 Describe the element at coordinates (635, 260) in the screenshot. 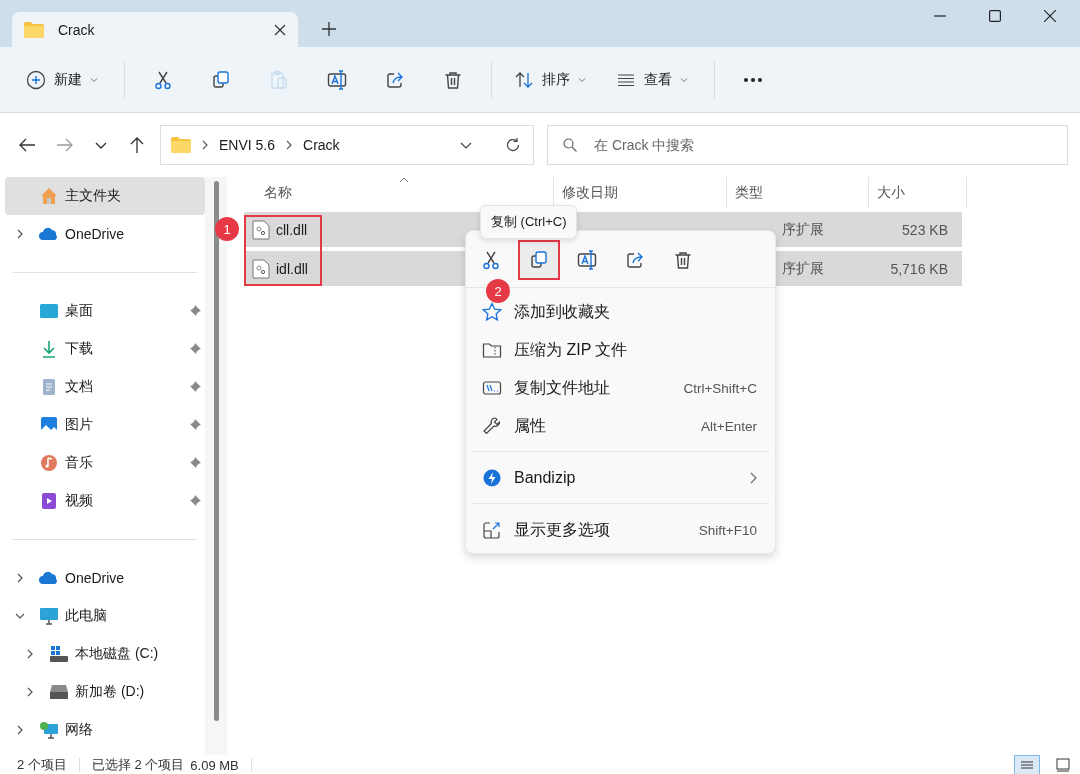

I see `share-icon` at that location.